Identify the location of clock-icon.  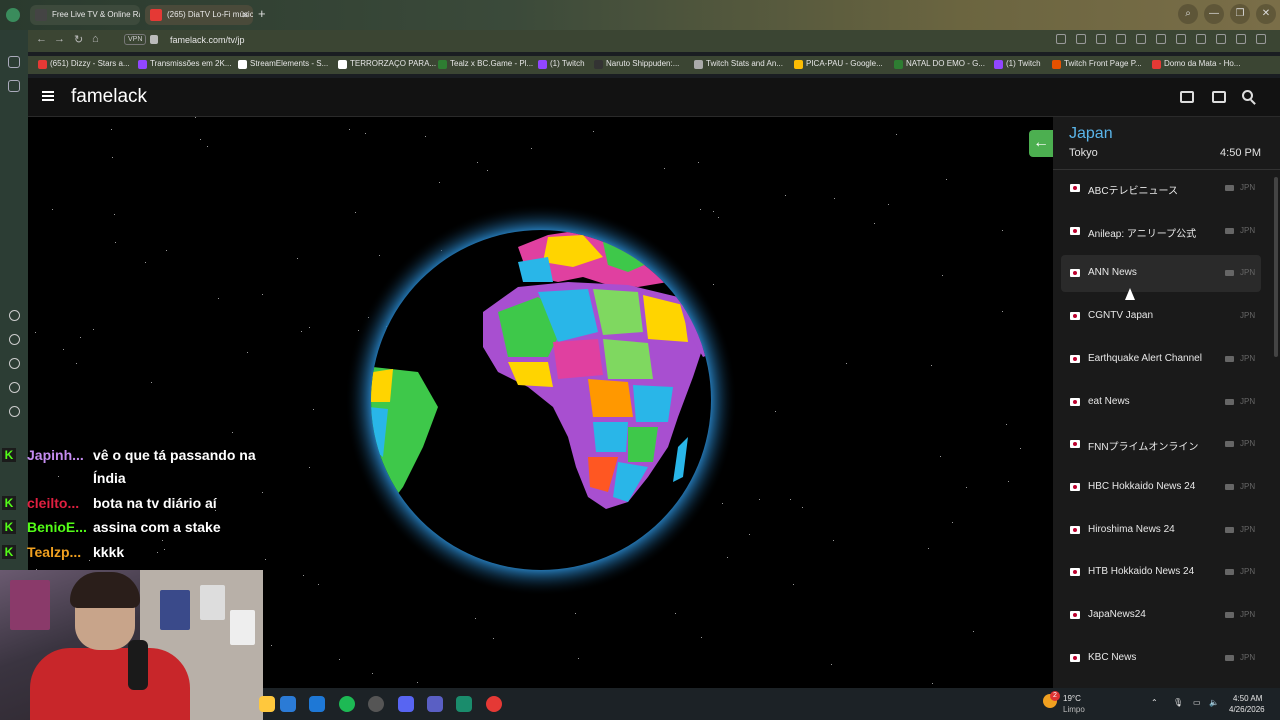
(1121, 39).